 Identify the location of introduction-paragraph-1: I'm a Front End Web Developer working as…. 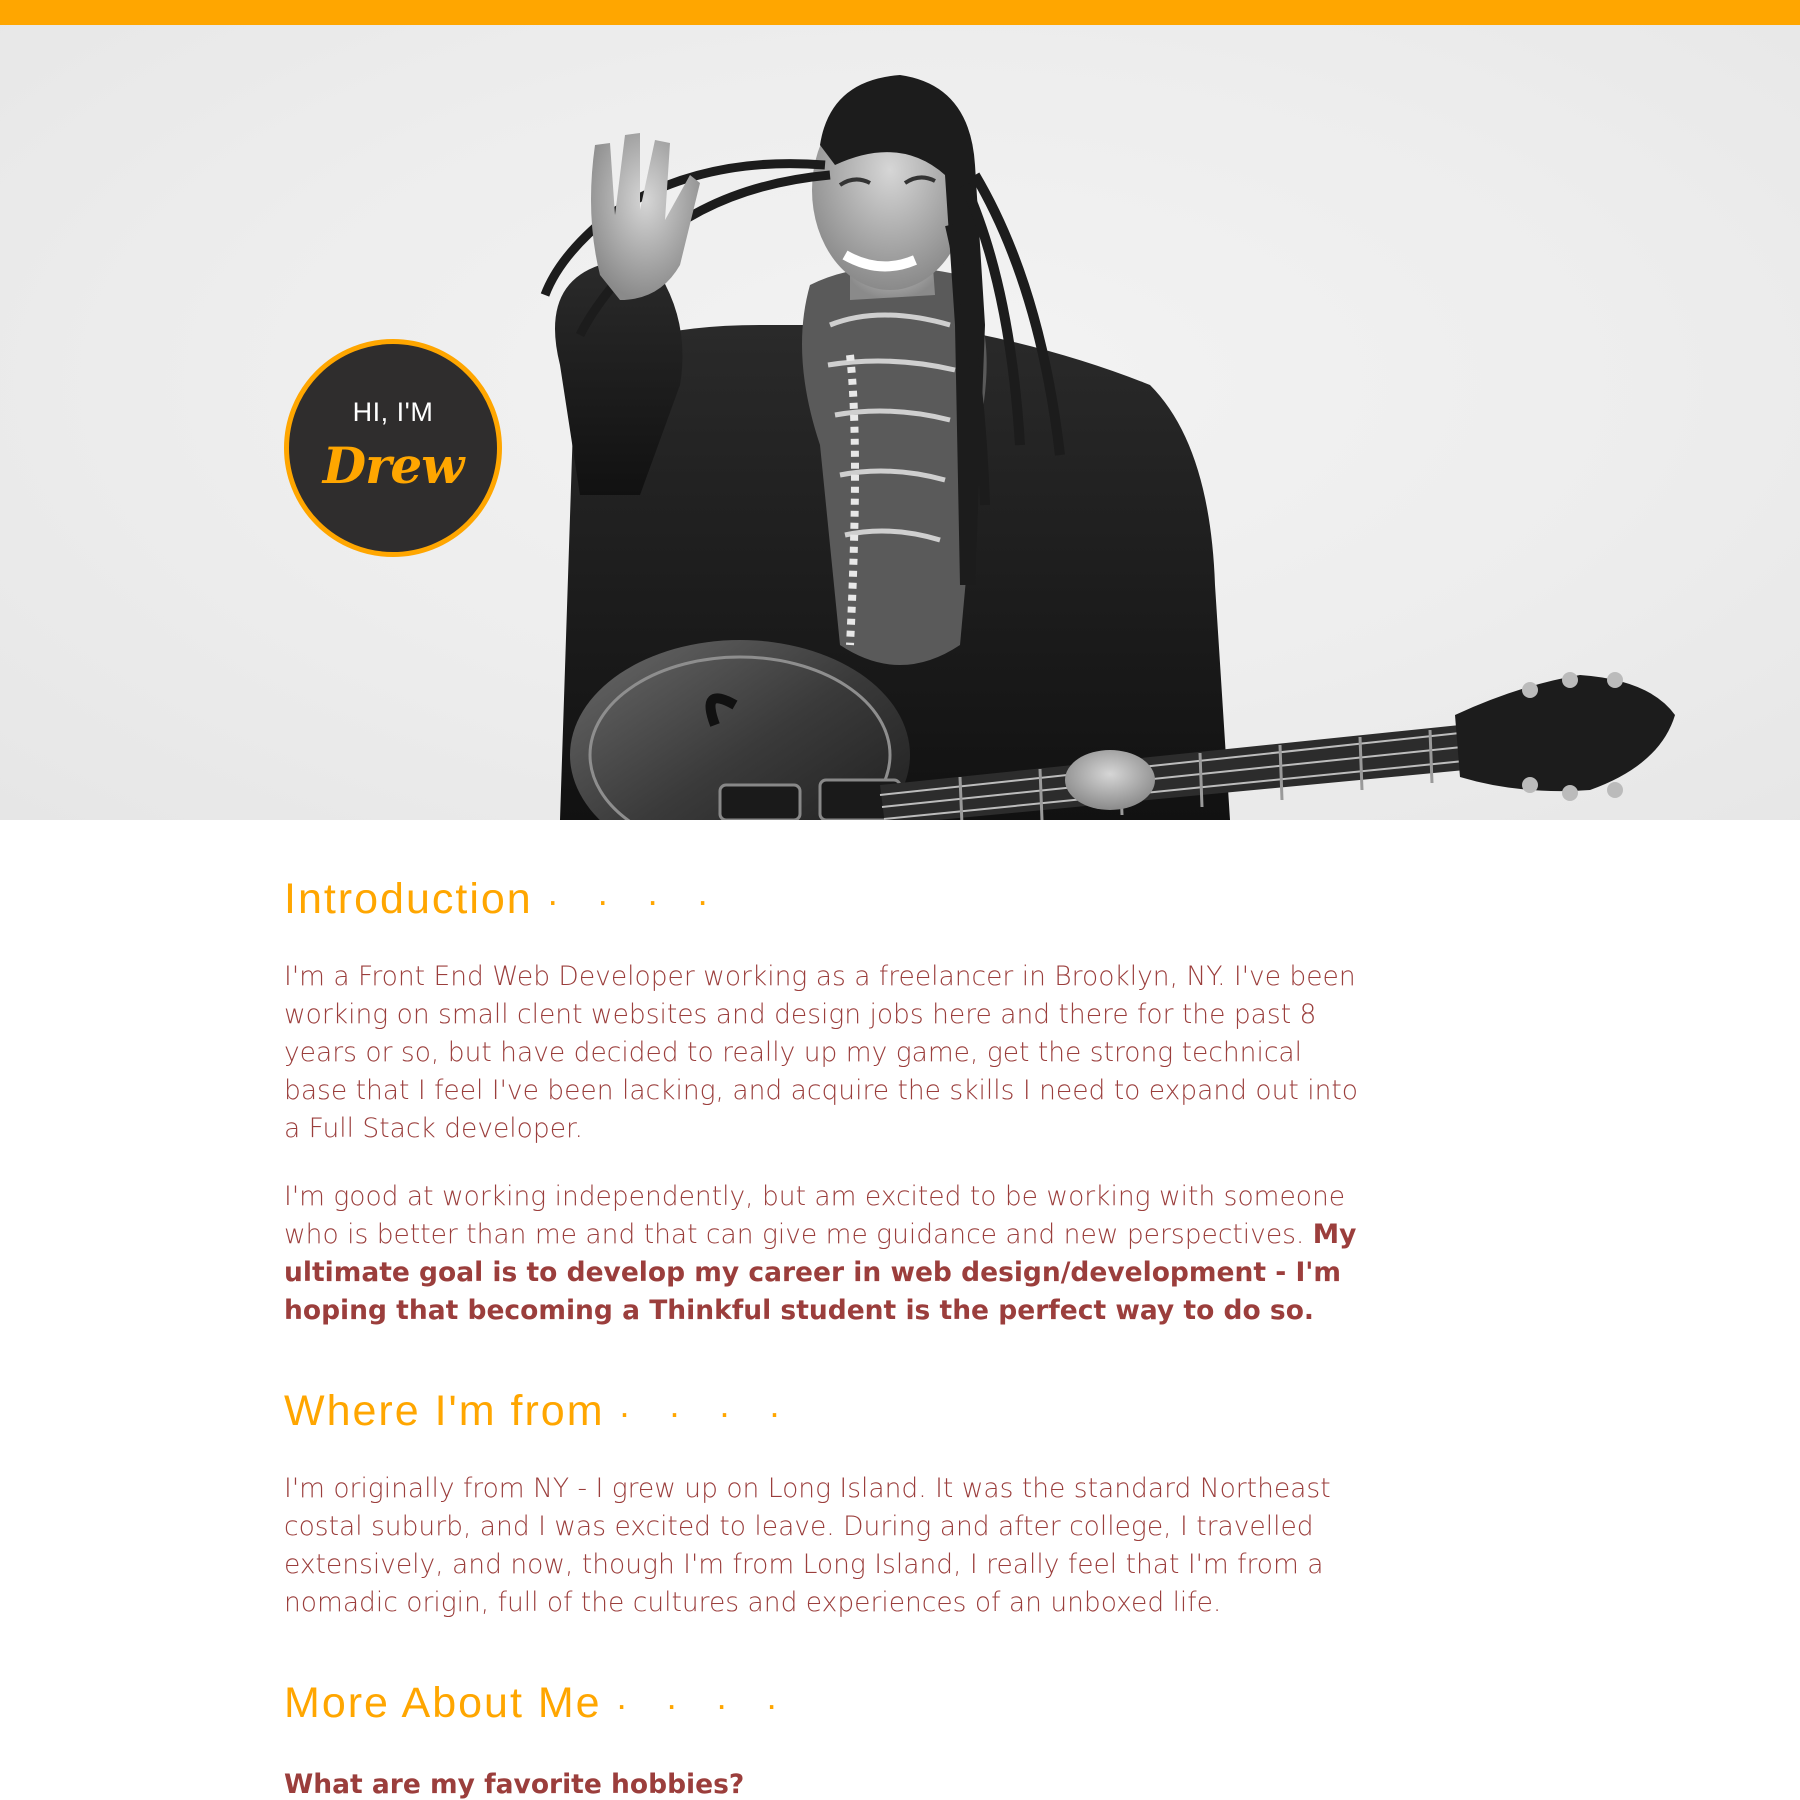
(821, 1052).